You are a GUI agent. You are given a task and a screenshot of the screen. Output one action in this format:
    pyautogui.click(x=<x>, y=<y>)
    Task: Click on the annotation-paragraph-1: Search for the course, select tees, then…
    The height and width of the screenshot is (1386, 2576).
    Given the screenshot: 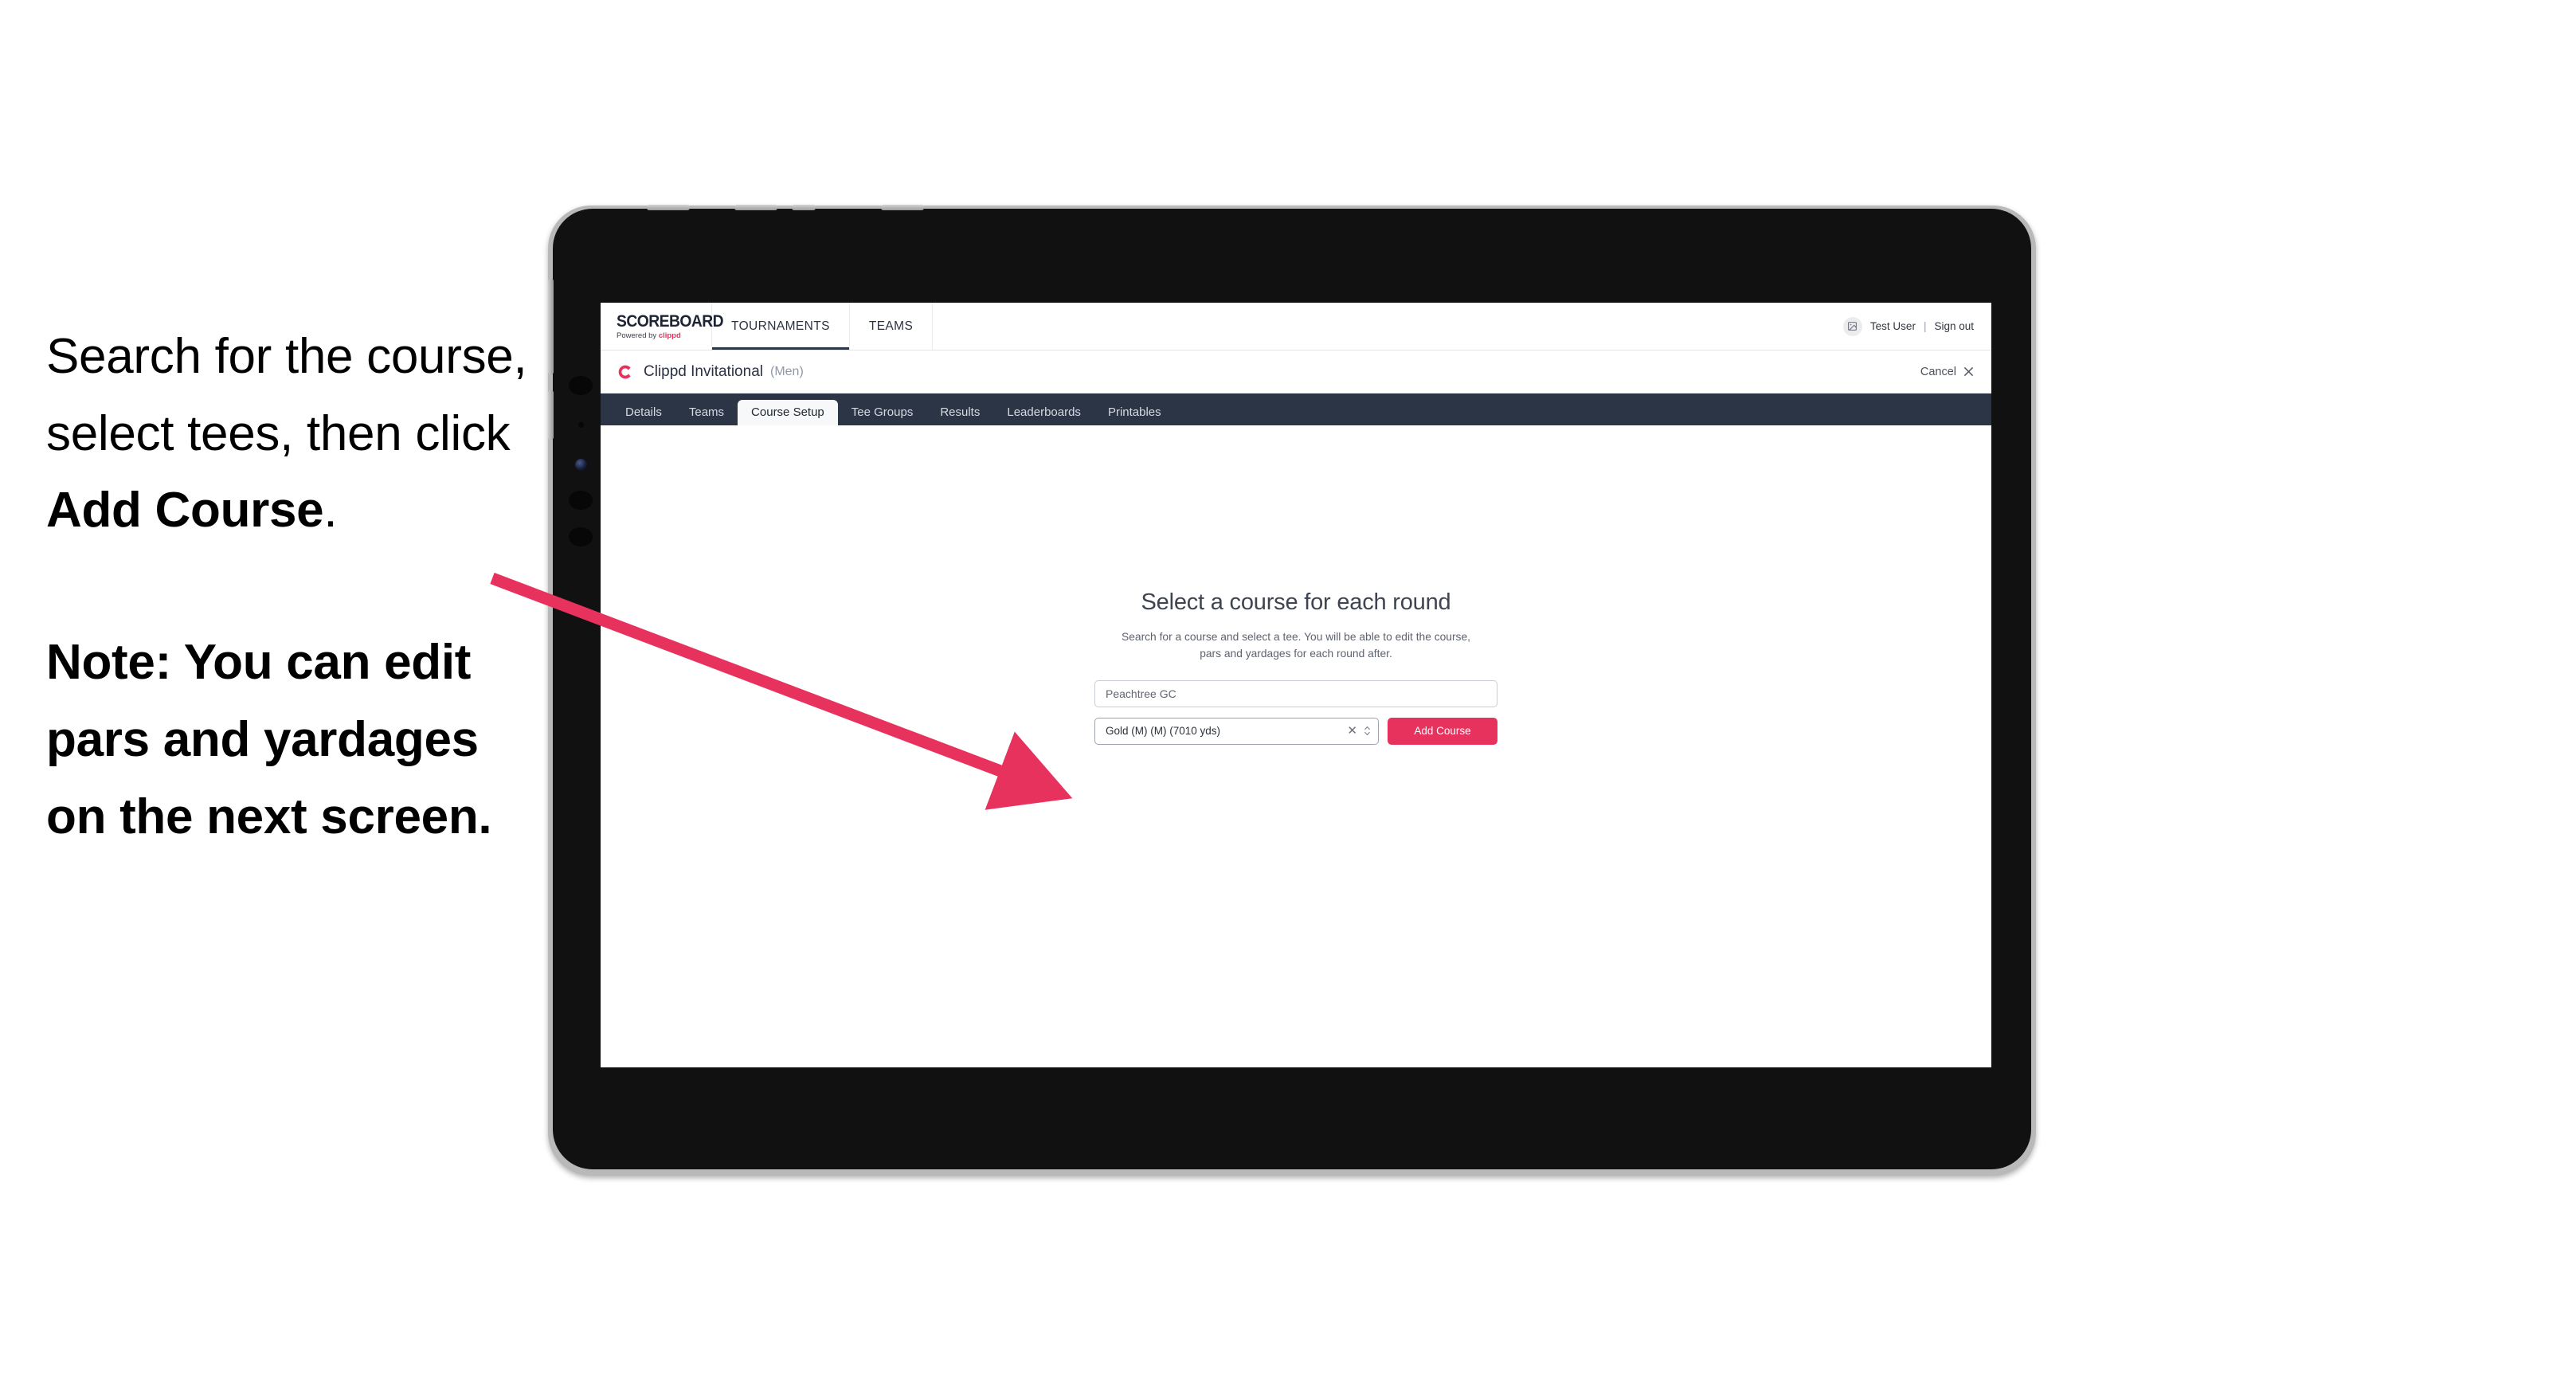 What is the action you would take?
    pyautogui.click(x=293, y=434)
    